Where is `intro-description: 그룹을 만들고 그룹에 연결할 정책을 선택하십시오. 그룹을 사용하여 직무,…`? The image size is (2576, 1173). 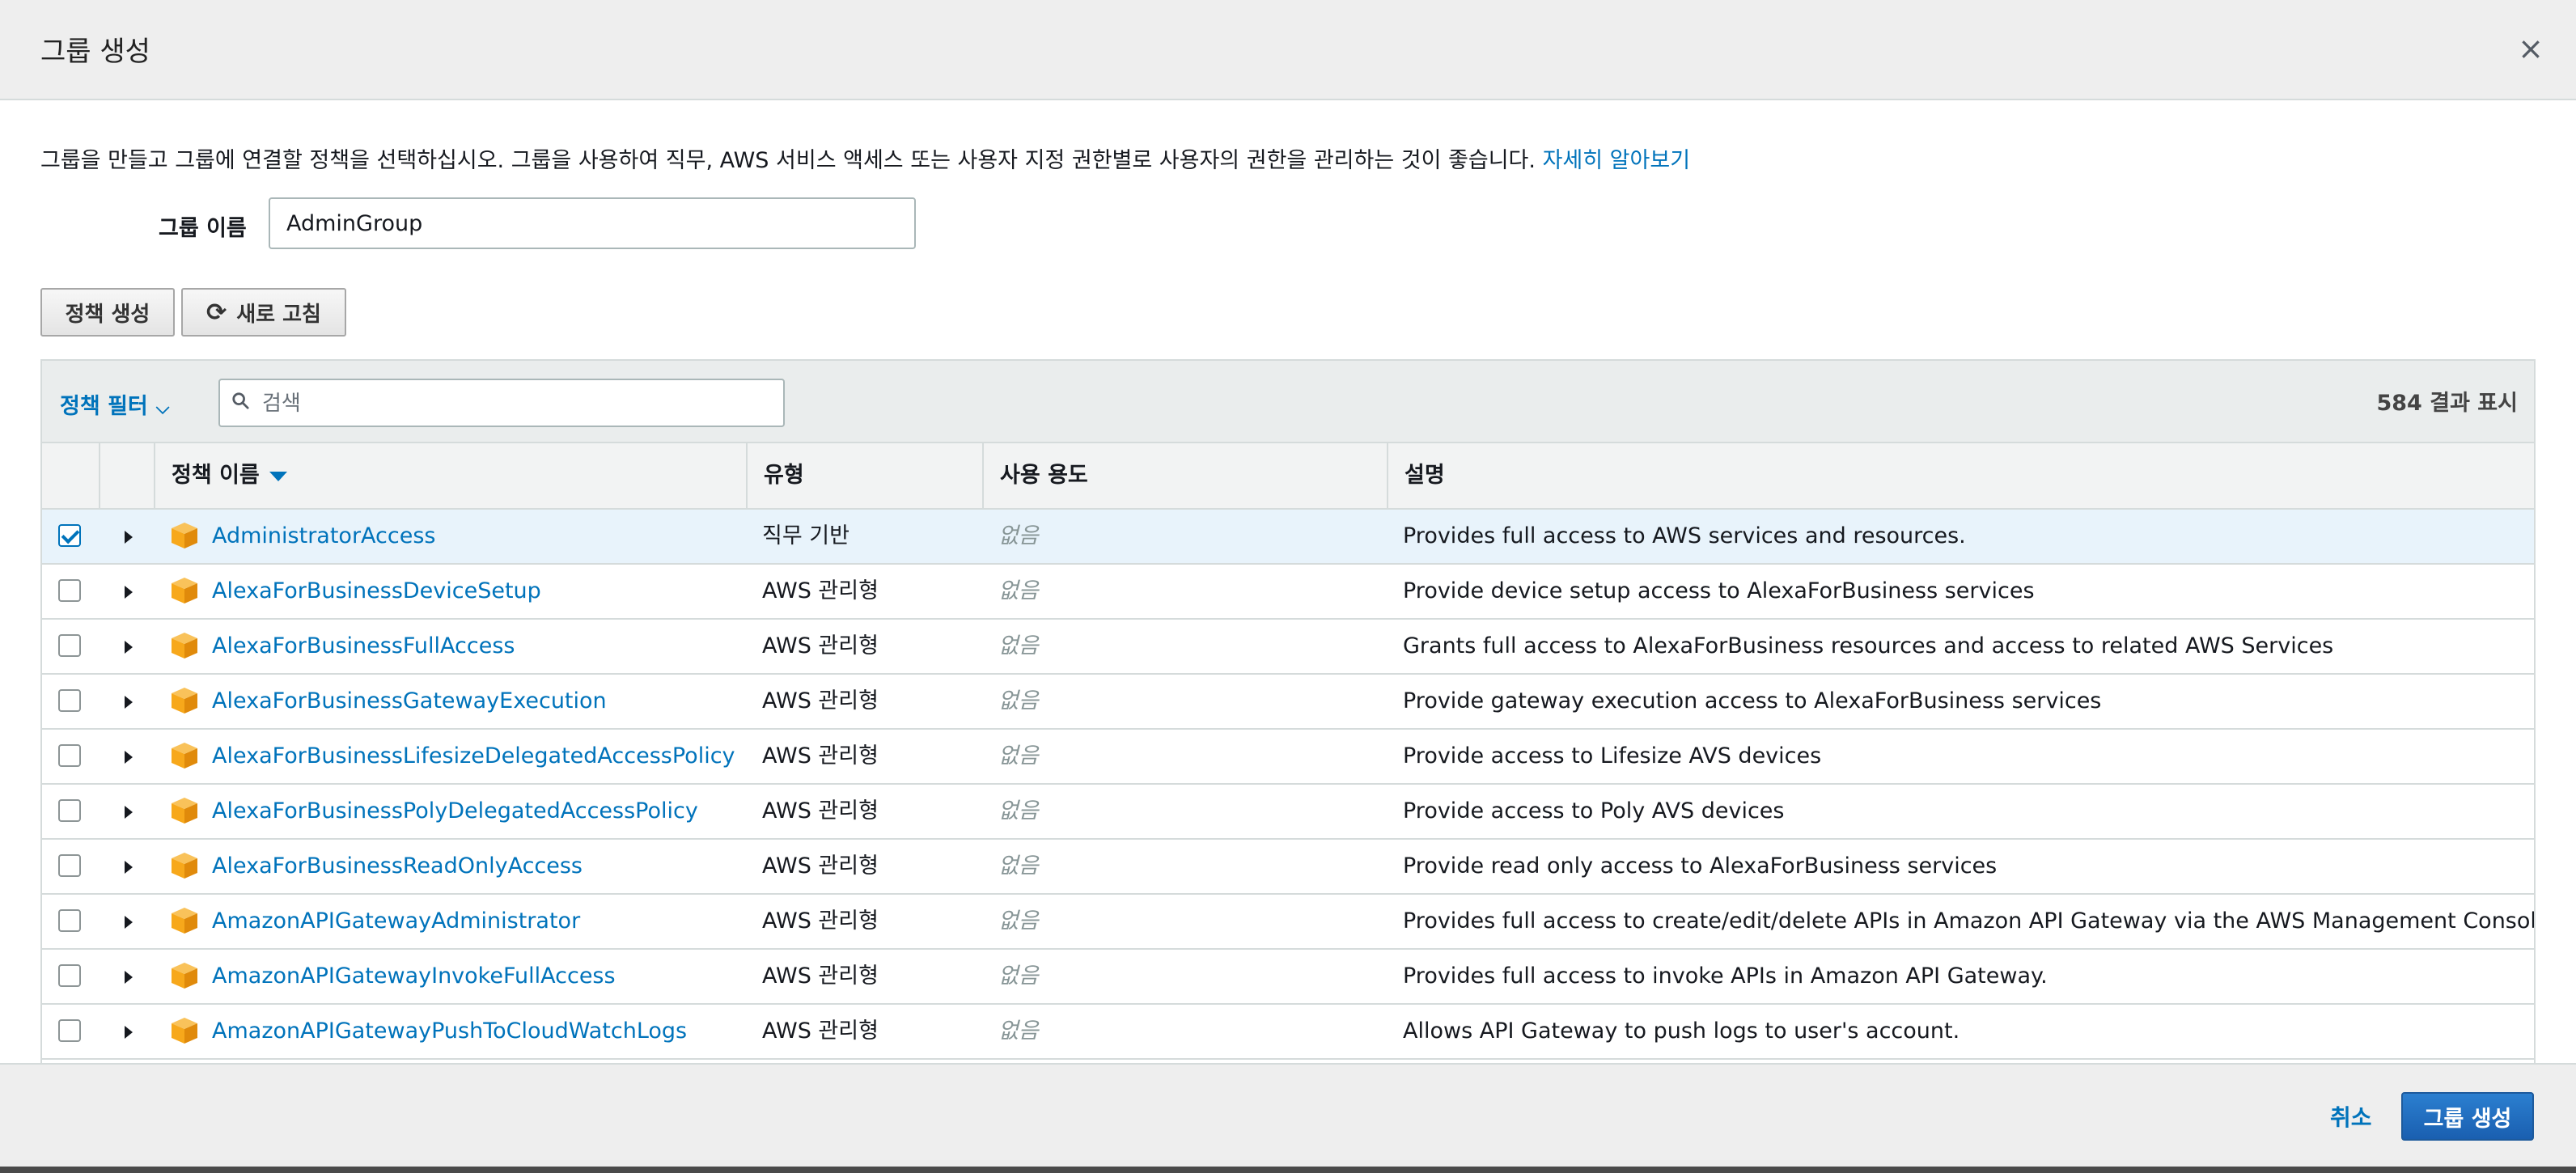
intro-description: 그룹을 만들고 그룹에 연결할 정책을 선택하십시오. 그룹을 사용하여 직무,… is located at coordinates (788, 160).